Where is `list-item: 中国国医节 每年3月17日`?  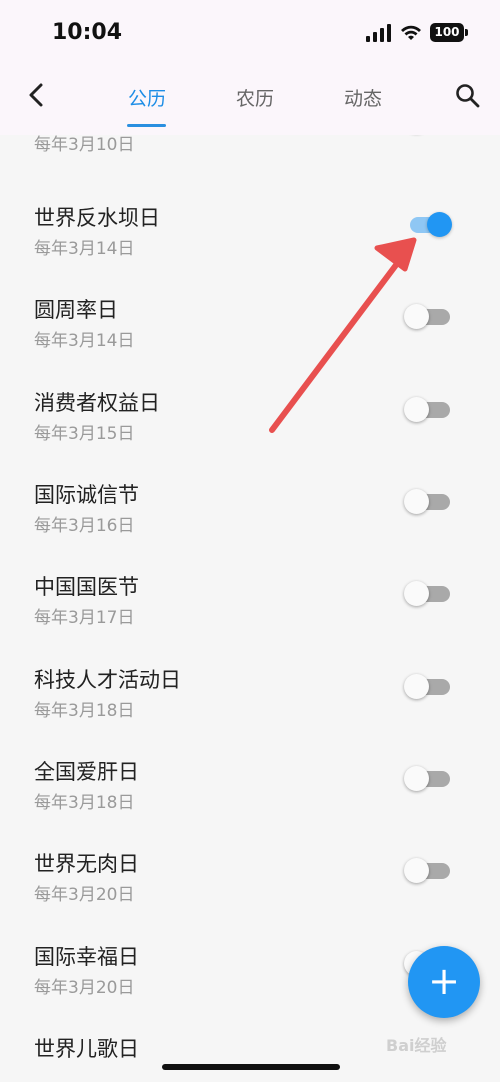 list-item: 中国国医节 每年3月17日 is located at coordinates (250, 617).